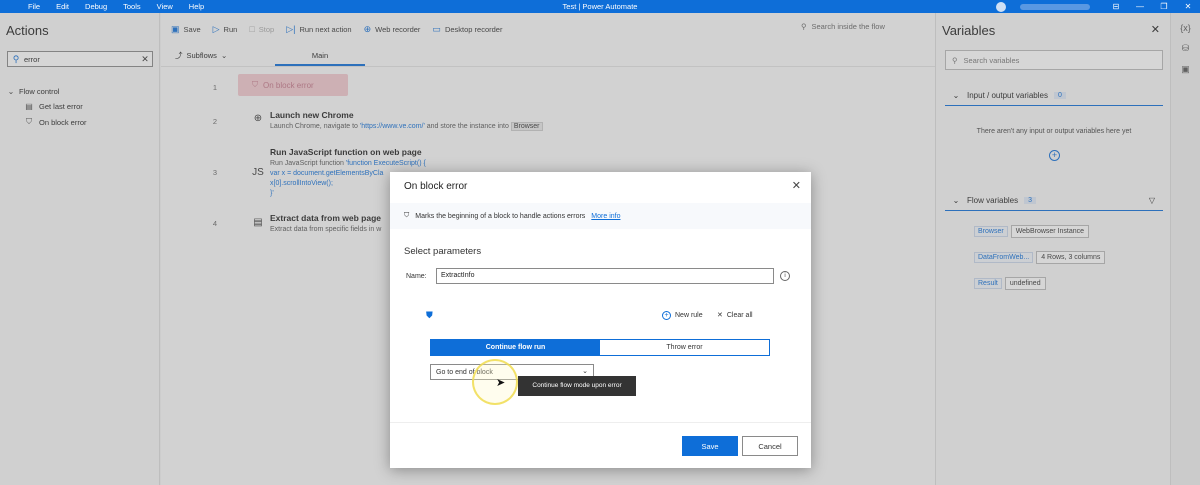 The width and height of the screenshot is (1200, 485). Describe the element at coordinates (467, 126) in the screenshot. I see `desc-text: and store the instance into` at that location.